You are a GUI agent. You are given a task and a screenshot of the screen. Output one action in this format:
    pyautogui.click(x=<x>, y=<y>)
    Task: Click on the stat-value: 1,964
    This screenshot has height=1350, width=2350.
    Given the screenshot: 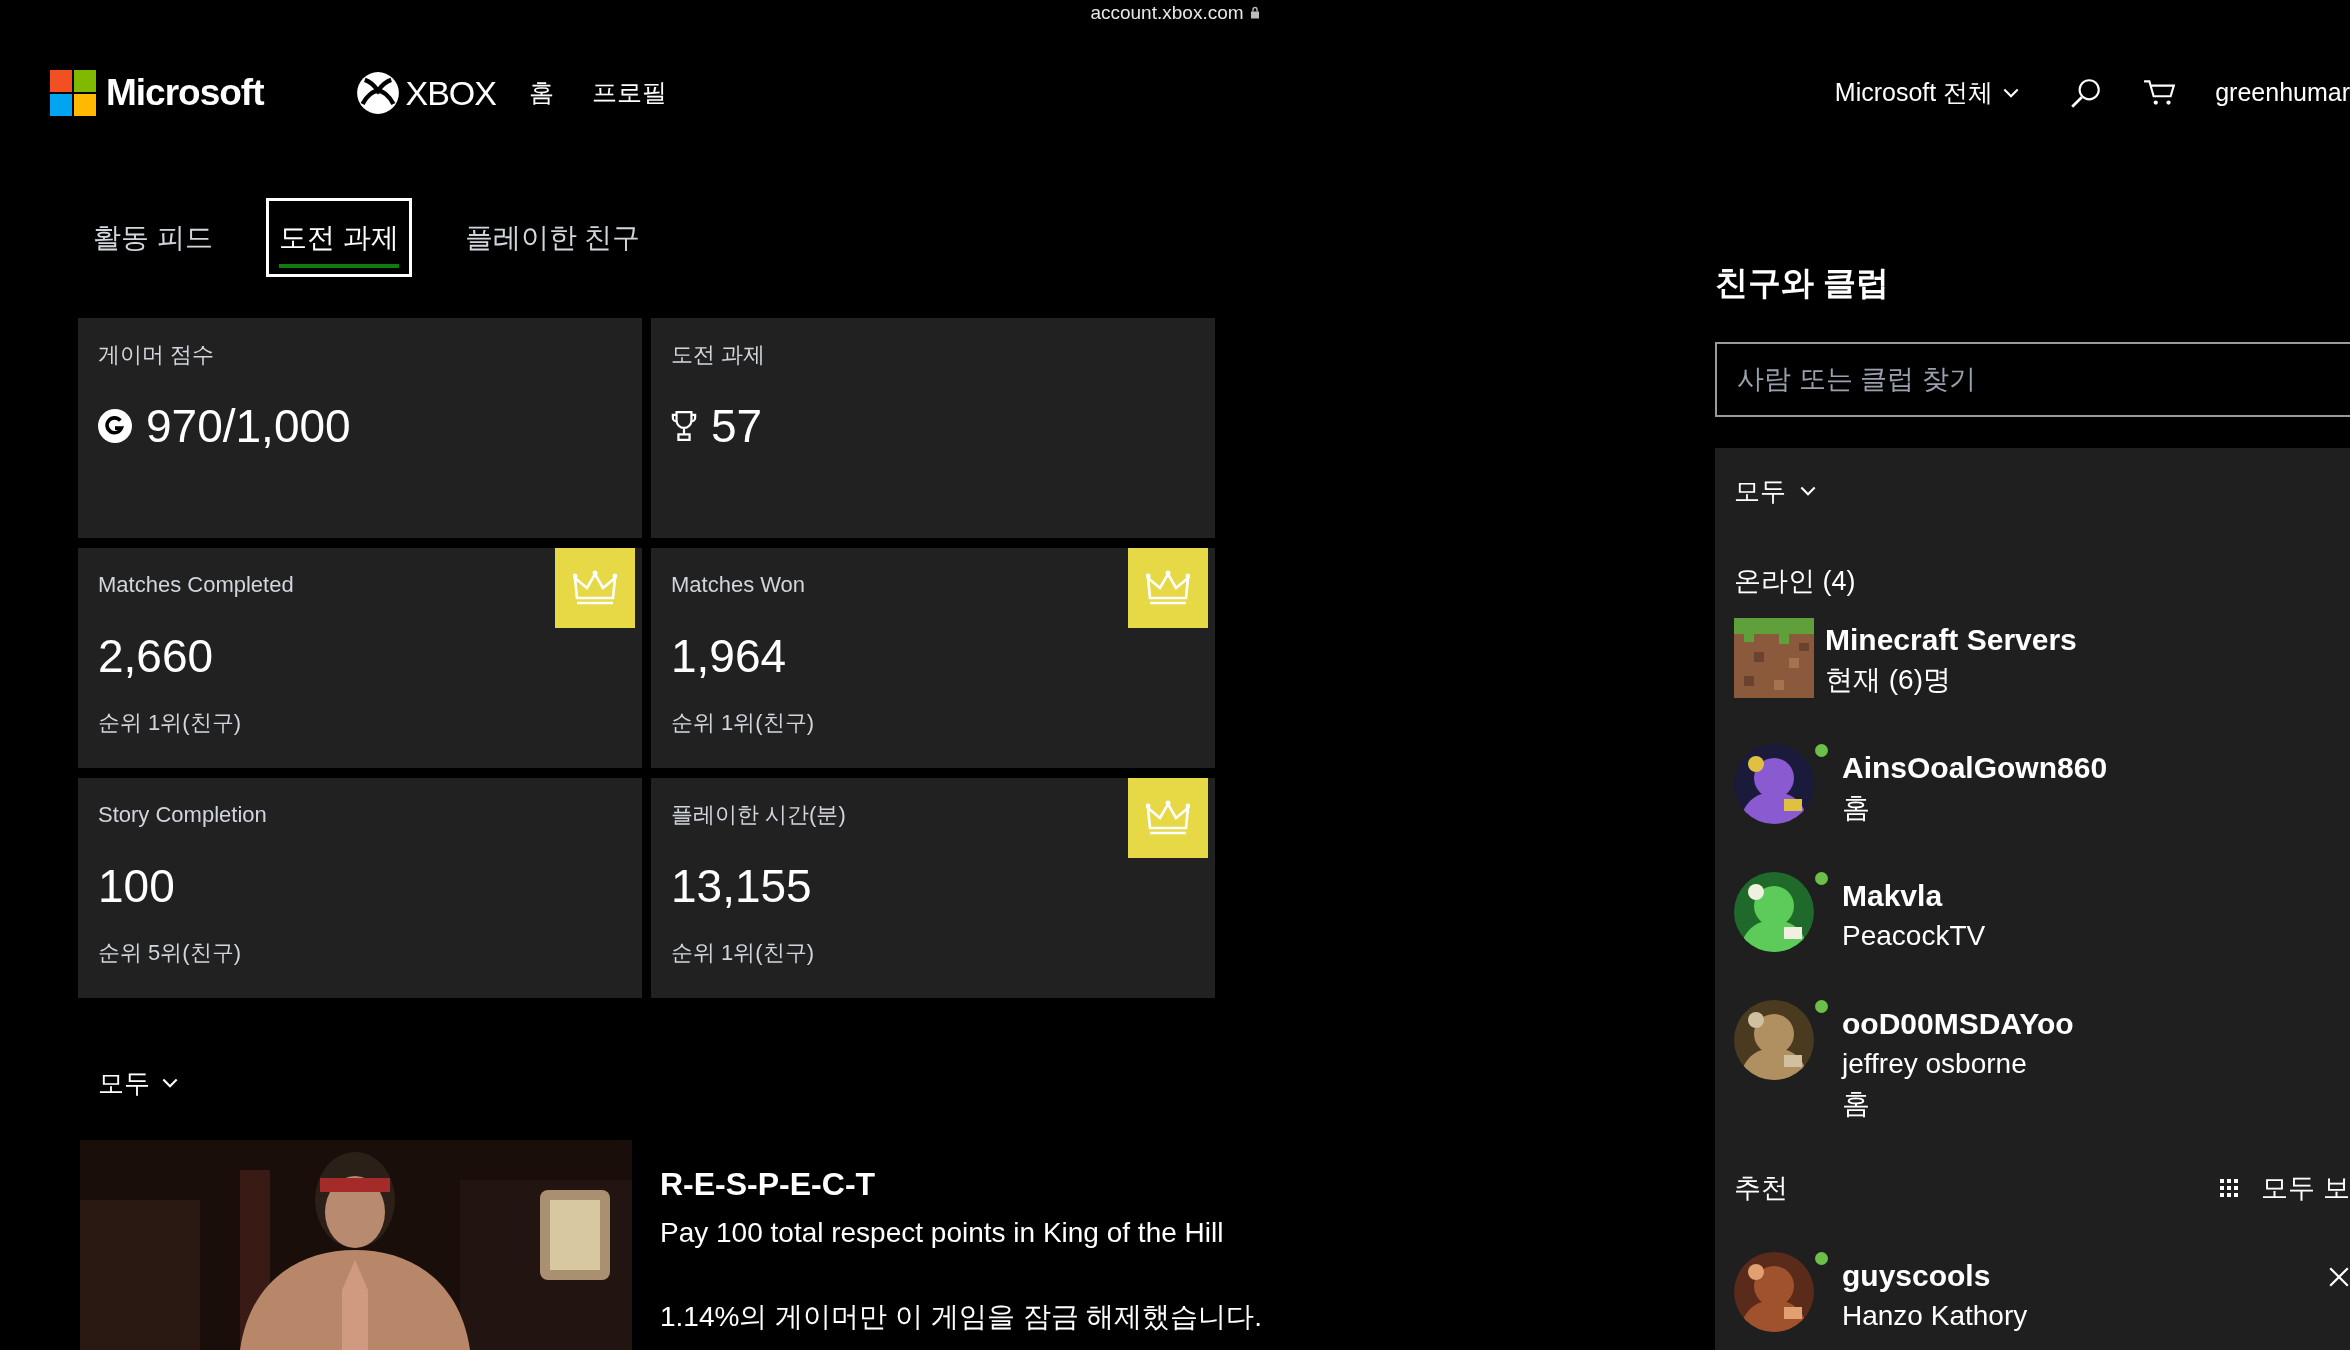 What is the action you would take?
    pyautogui.click(x=729, y=656)
    